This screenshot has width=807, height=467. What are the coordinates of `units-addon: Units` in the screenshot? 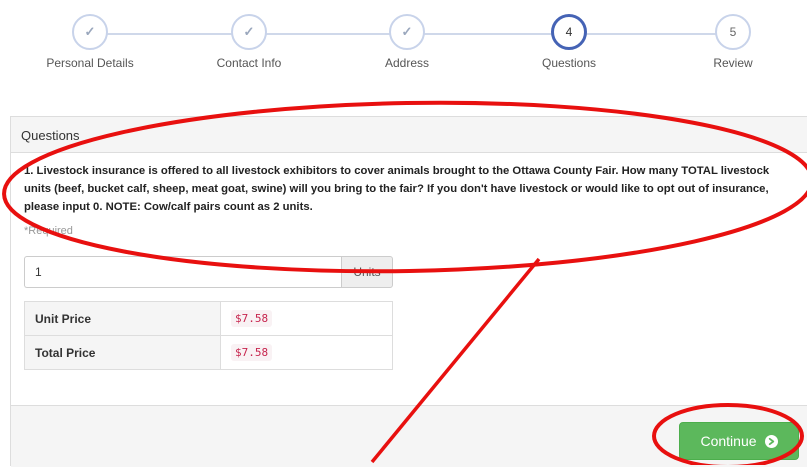 It's located at (367, 272).